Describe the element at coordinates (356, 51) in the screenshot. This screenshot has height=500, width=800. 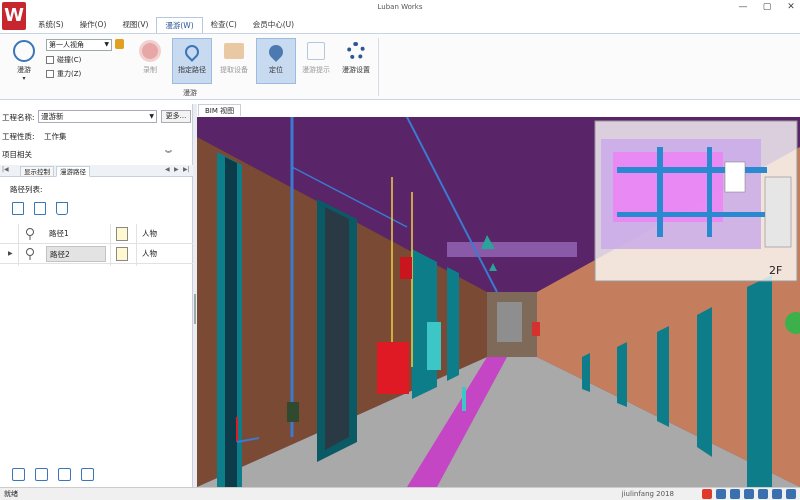
I see `gear-icon` at that location.